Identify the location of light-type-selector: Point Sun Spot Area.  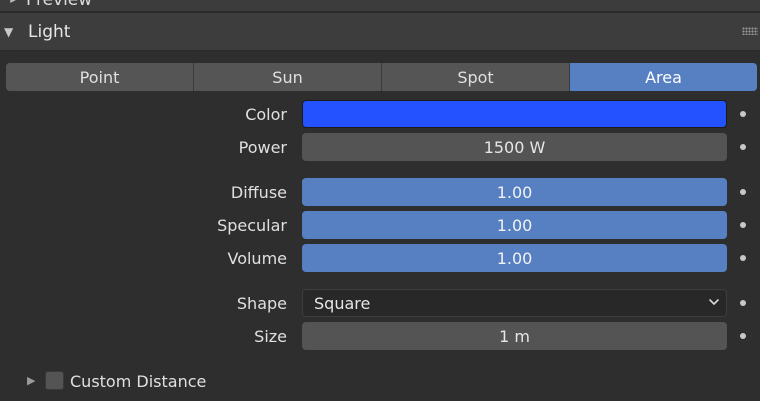
(381, 77).